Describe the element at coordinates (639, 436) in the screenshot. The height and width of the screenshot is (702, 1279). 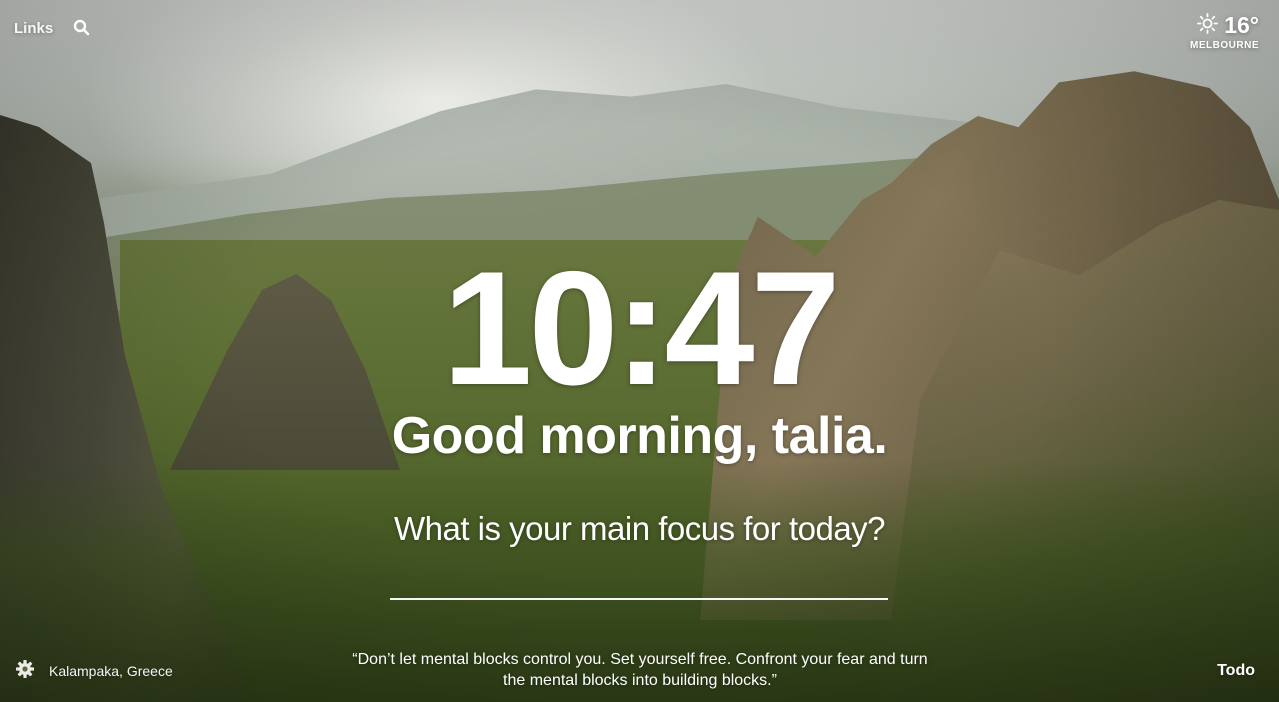
I see `greeting: Good morning, talia.` at that location.